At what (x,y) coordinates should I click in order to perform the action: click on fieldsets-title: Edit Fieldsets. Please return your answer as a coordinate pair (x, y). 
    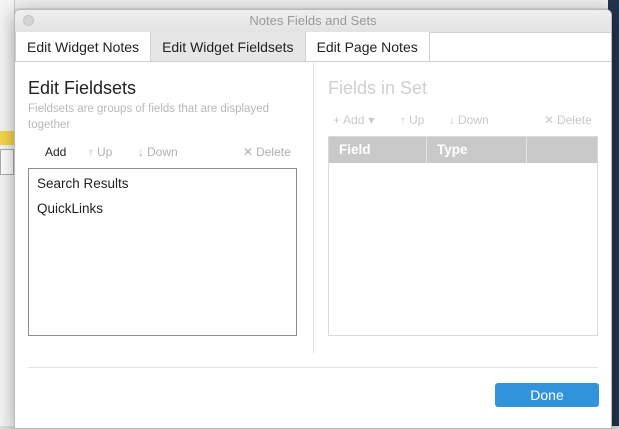
    Looking at the image, I should click on (82, 88).